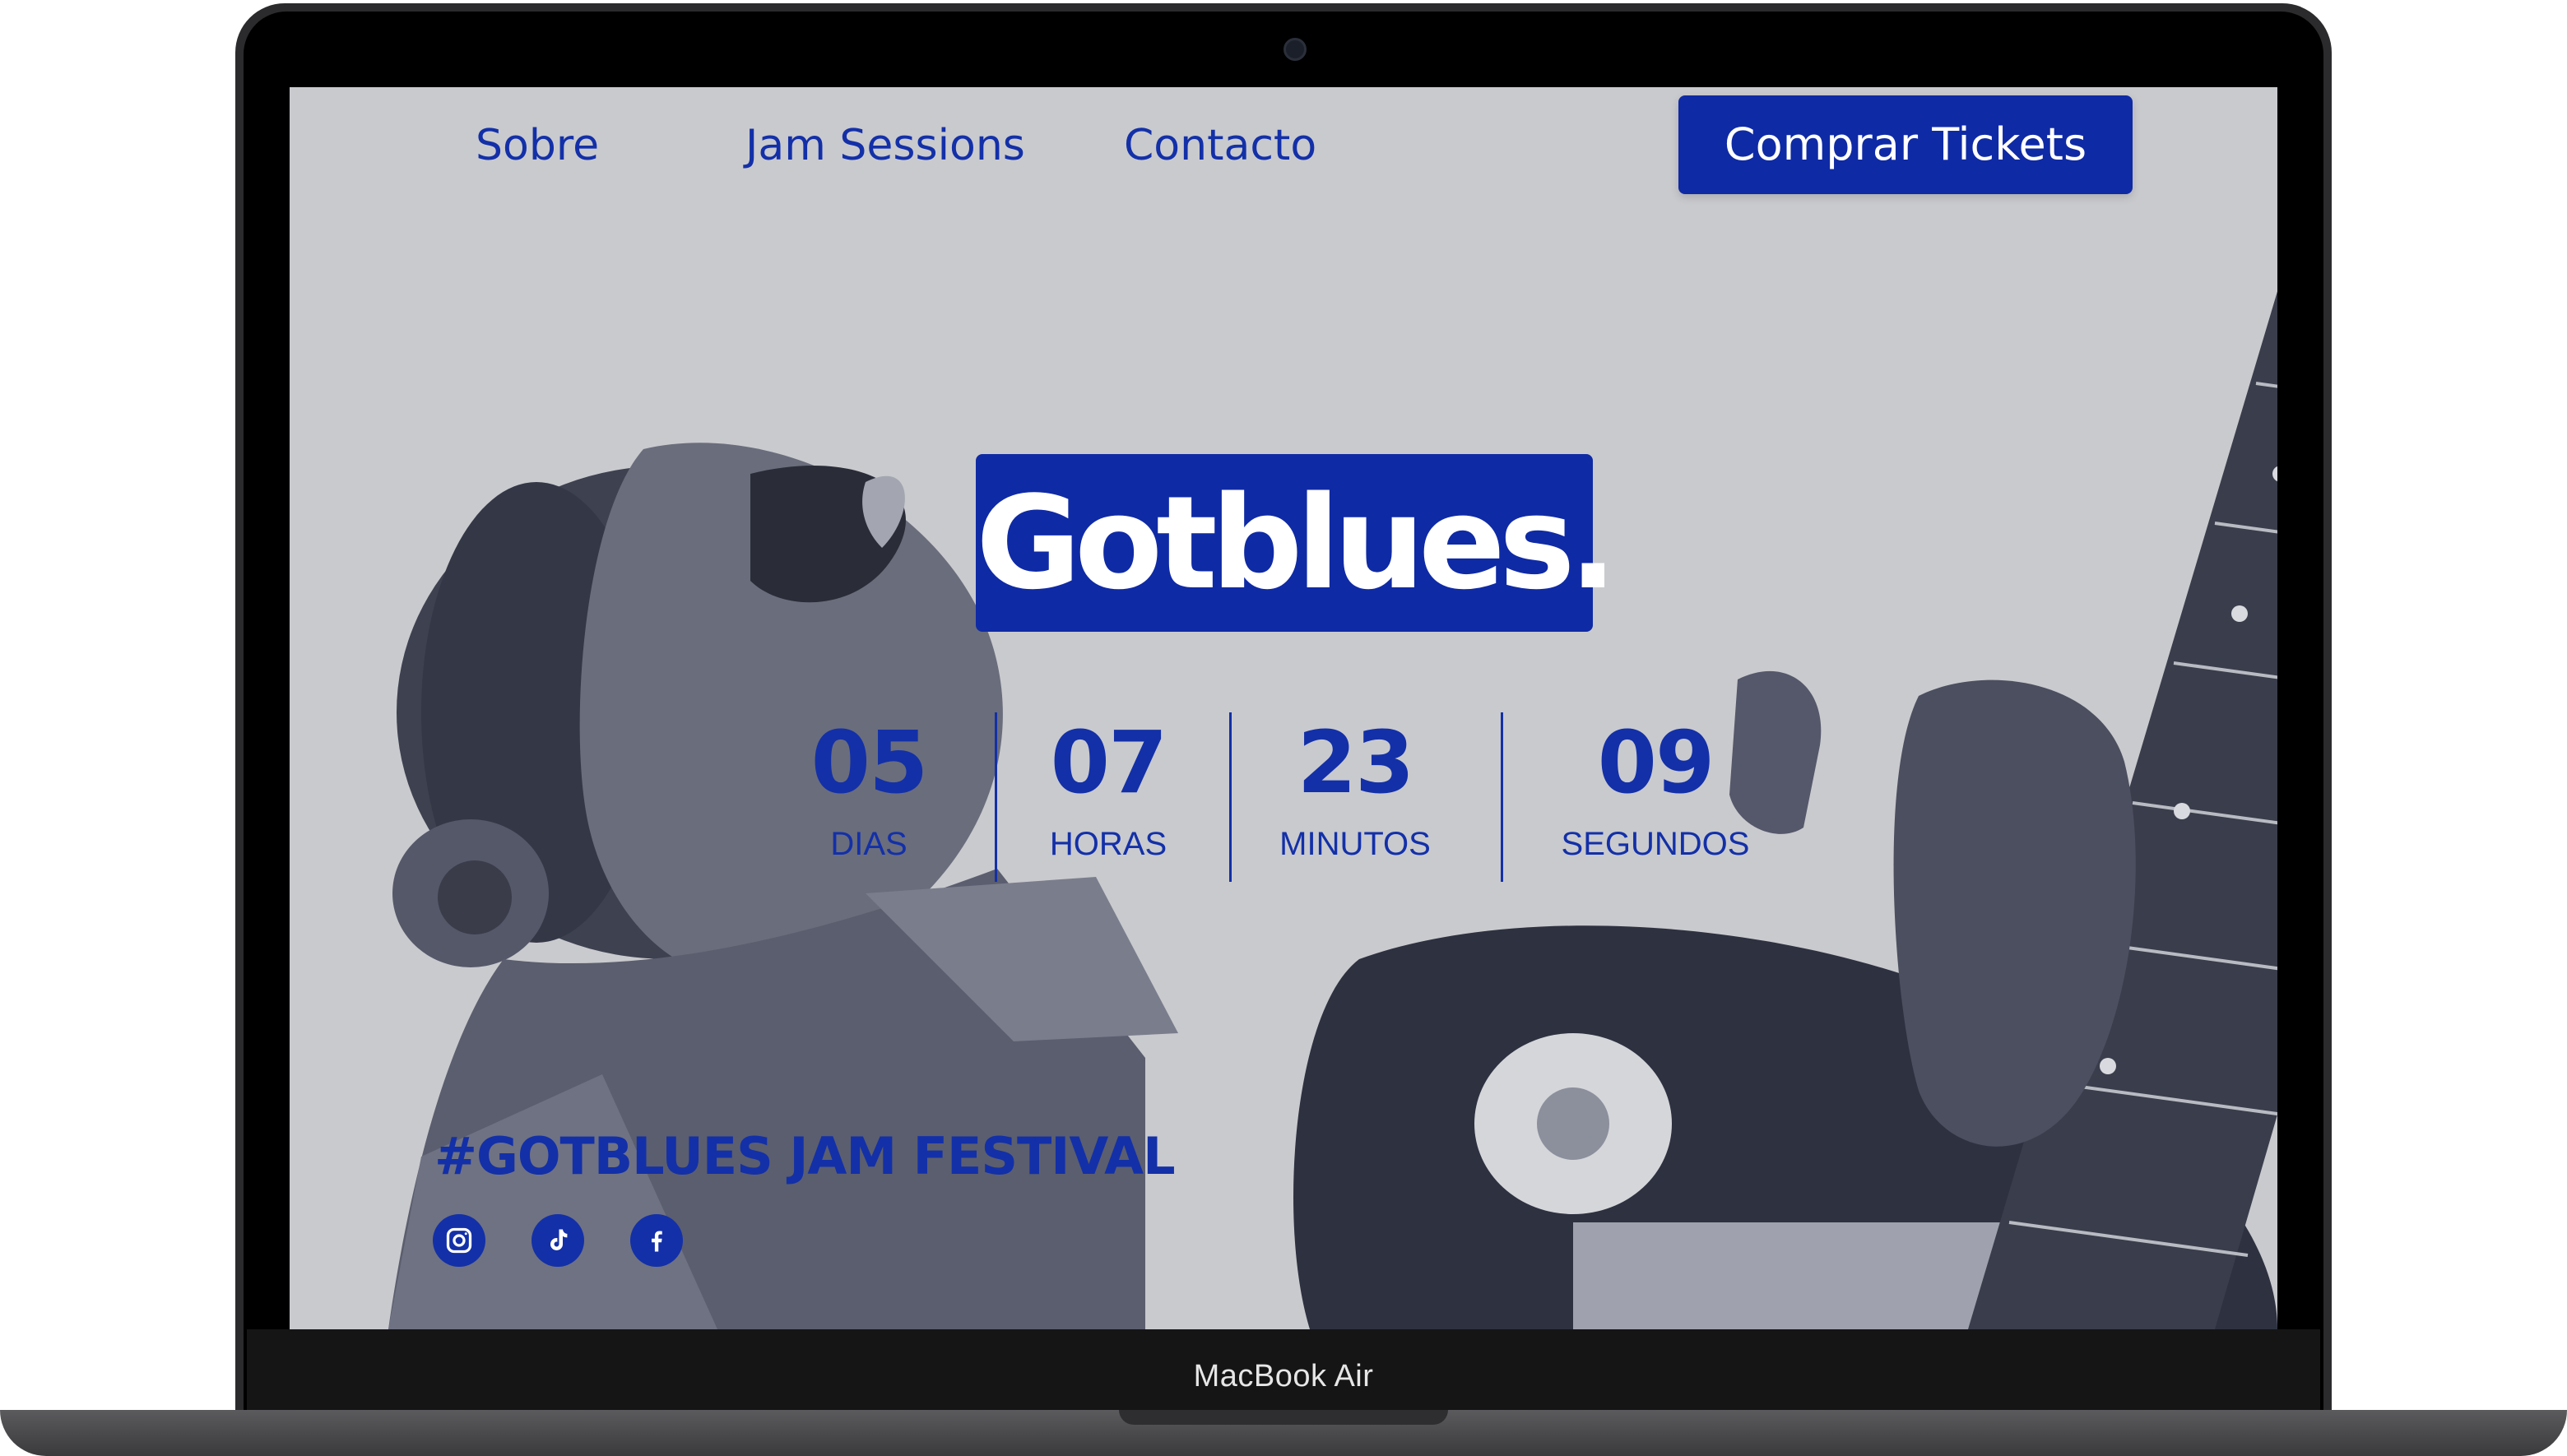  I want to click on nav-link-jam-sessions: Jam Sessions, so click(885, 145).